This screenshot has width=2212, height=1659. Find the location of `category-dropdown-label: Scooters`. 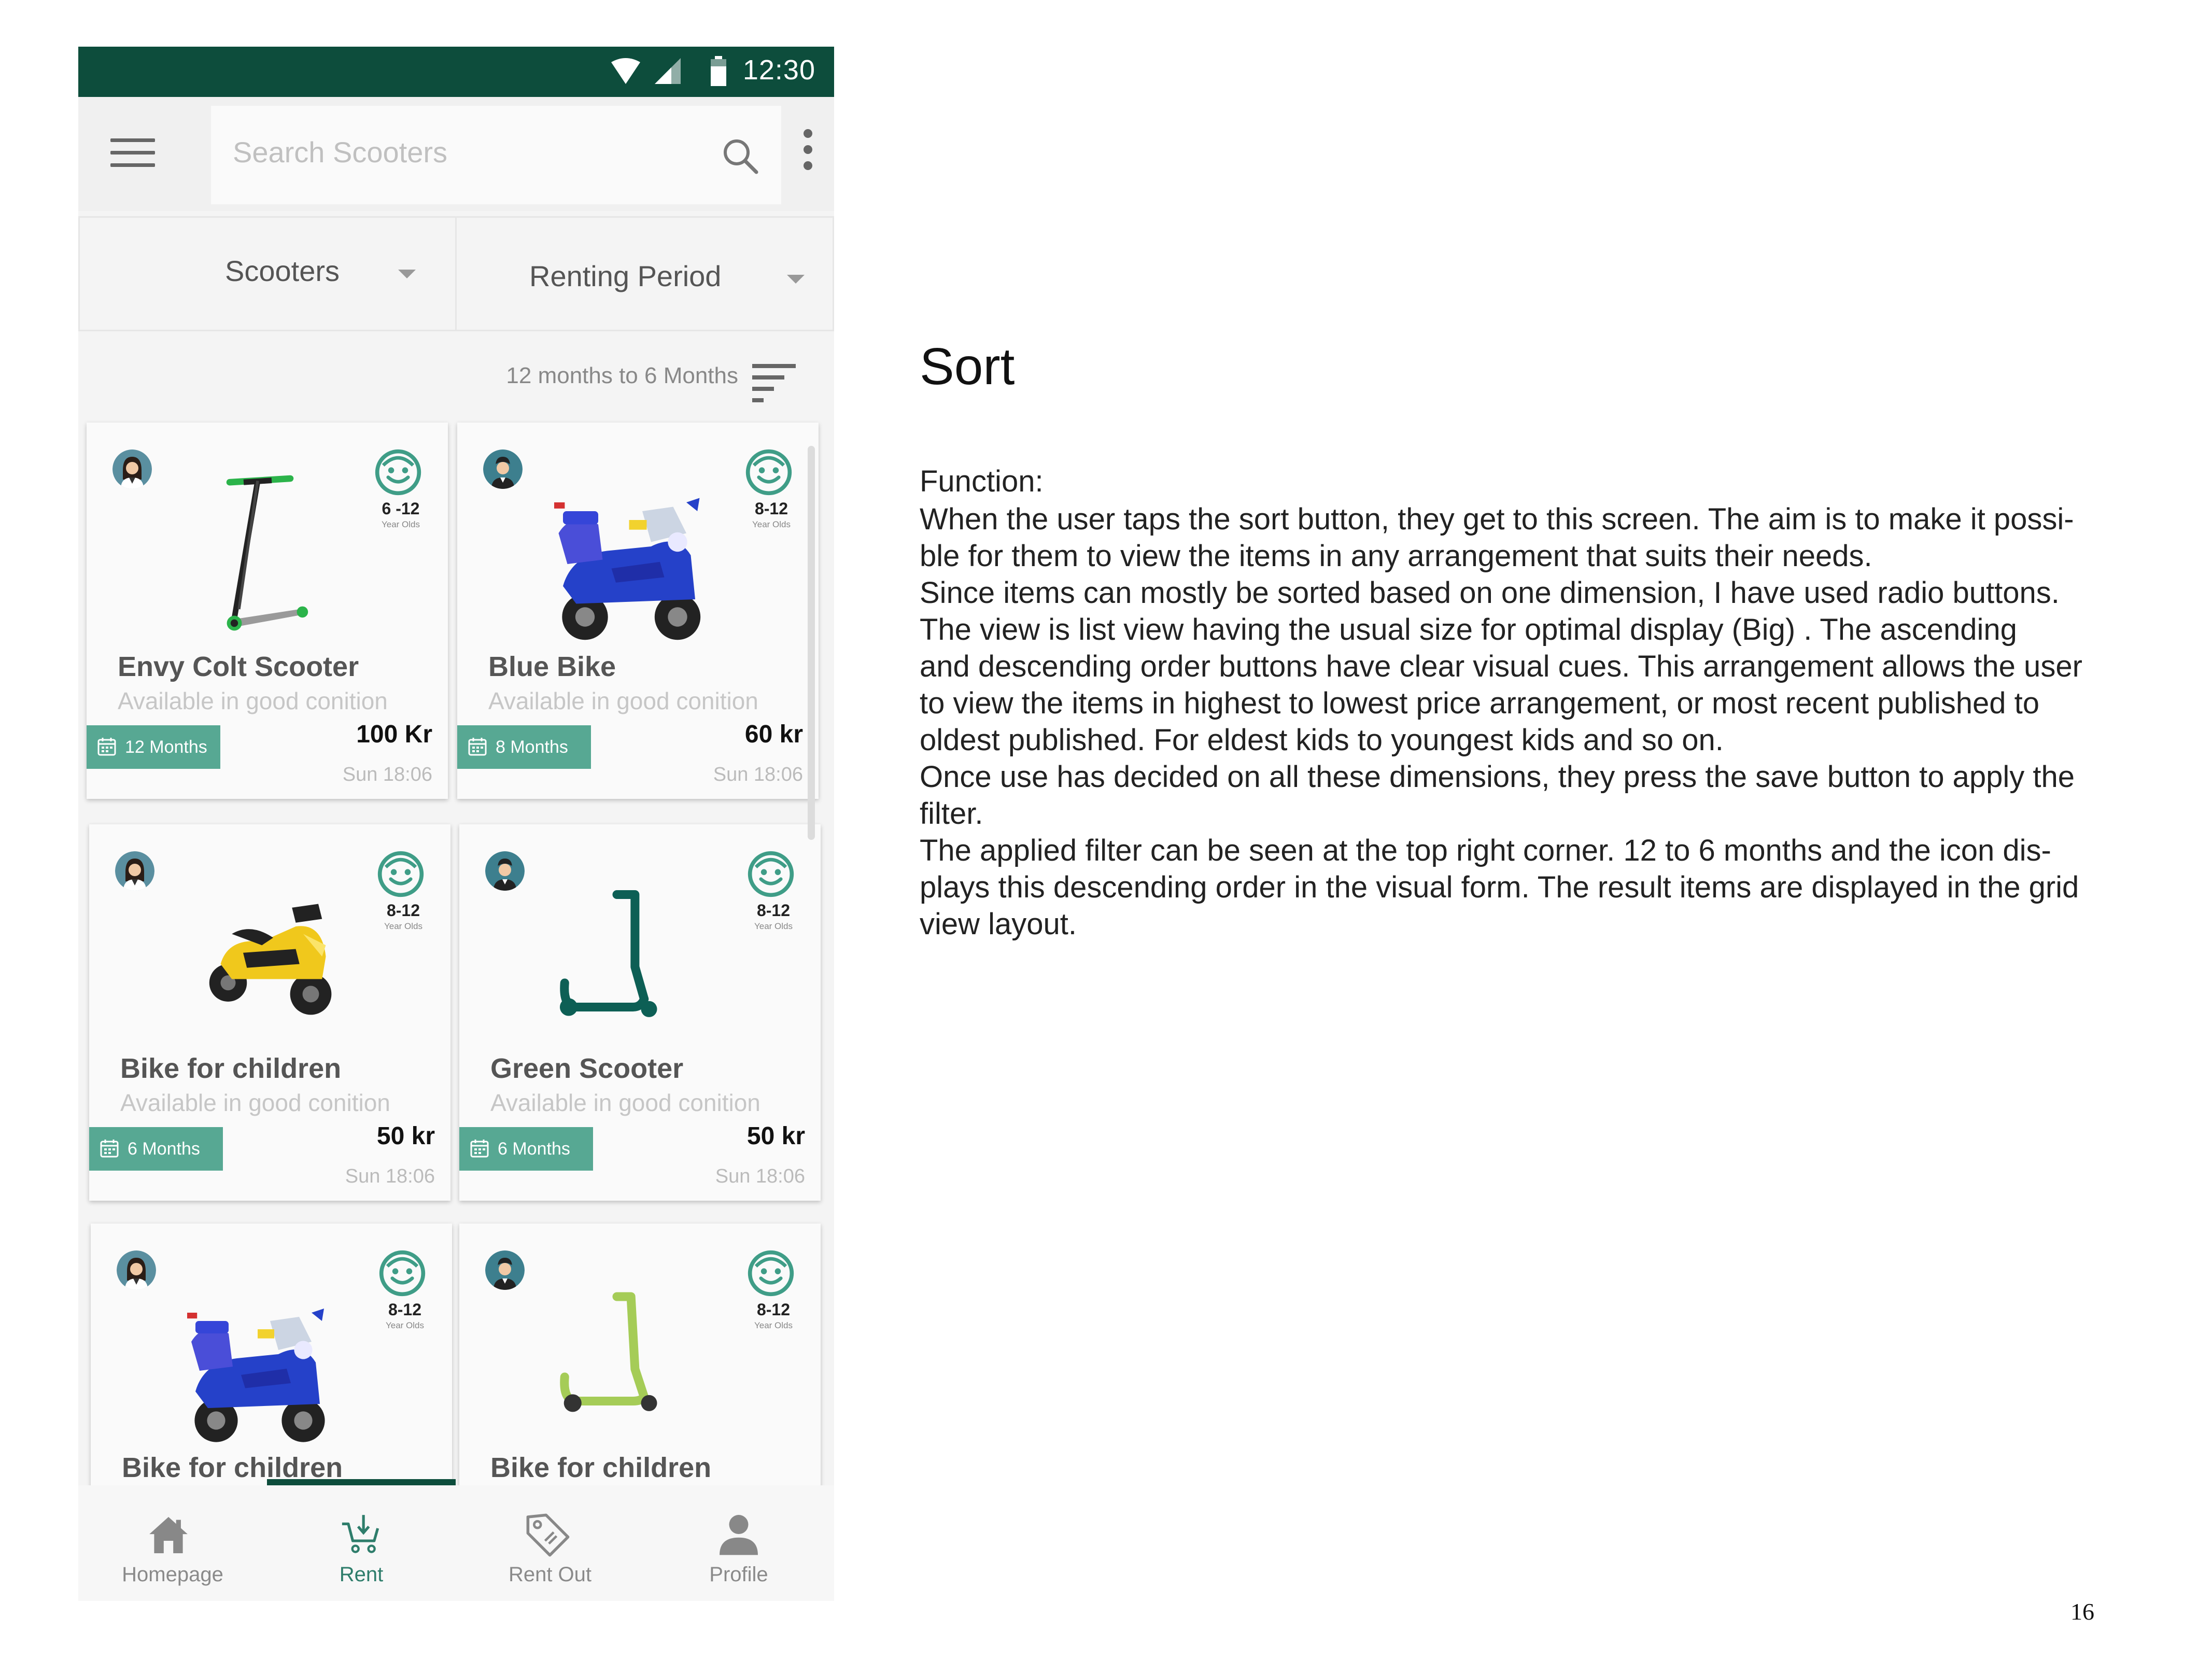

category-dropdown-label: Scooters is located at coordinates (282, 271).